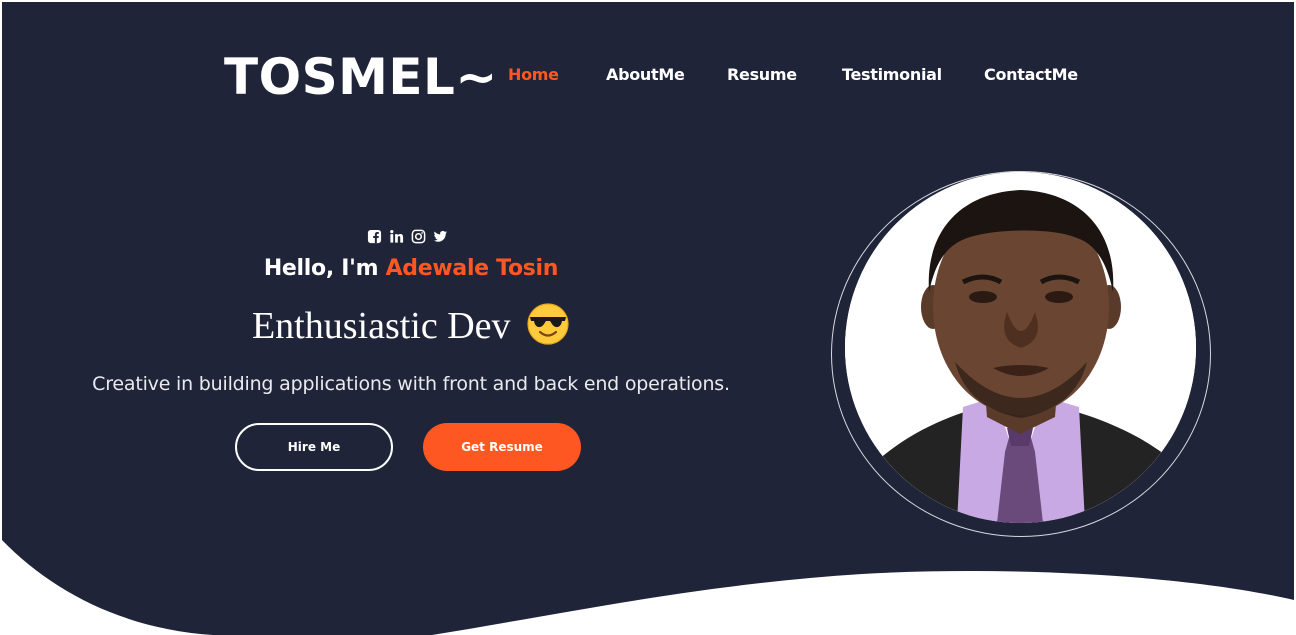 The height and width of the screenshot is (635, 1296). I want to click on get-resume-button: Get Resume, so click(502, 447).